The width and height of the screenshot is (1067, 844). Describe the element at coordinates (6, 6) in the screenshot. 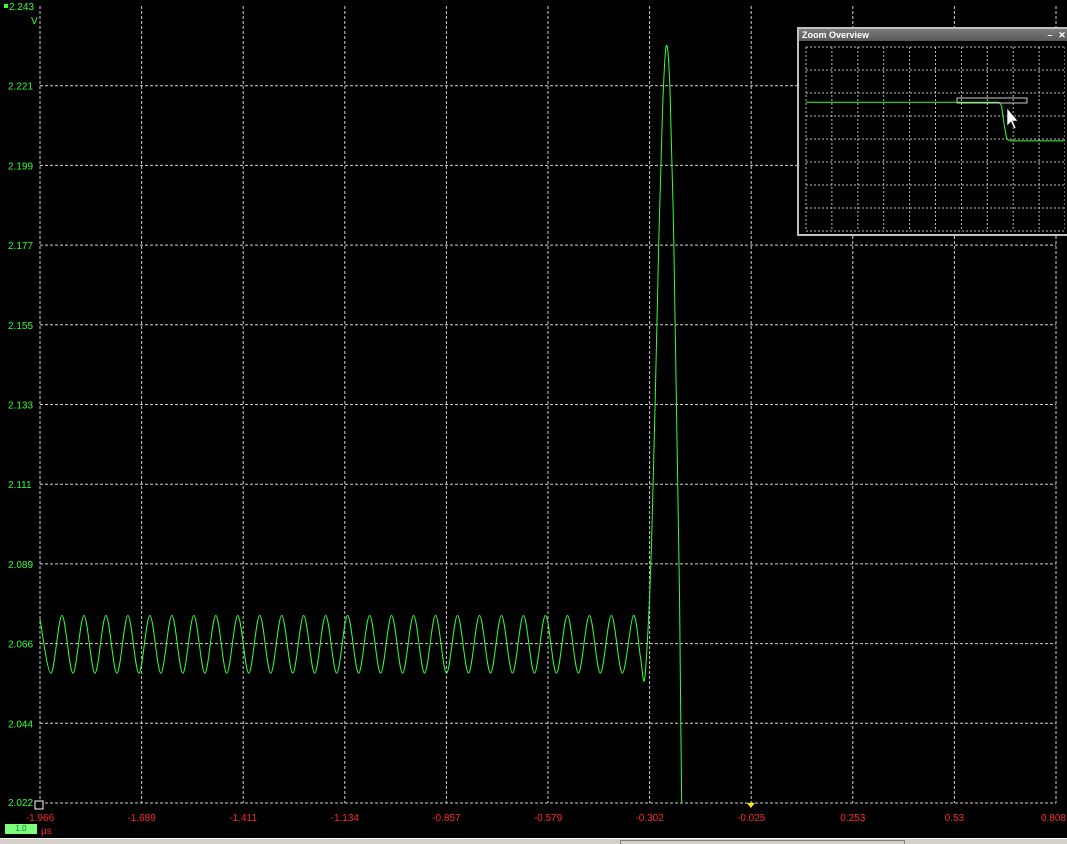

I see `channel-marker-icon` at that location.